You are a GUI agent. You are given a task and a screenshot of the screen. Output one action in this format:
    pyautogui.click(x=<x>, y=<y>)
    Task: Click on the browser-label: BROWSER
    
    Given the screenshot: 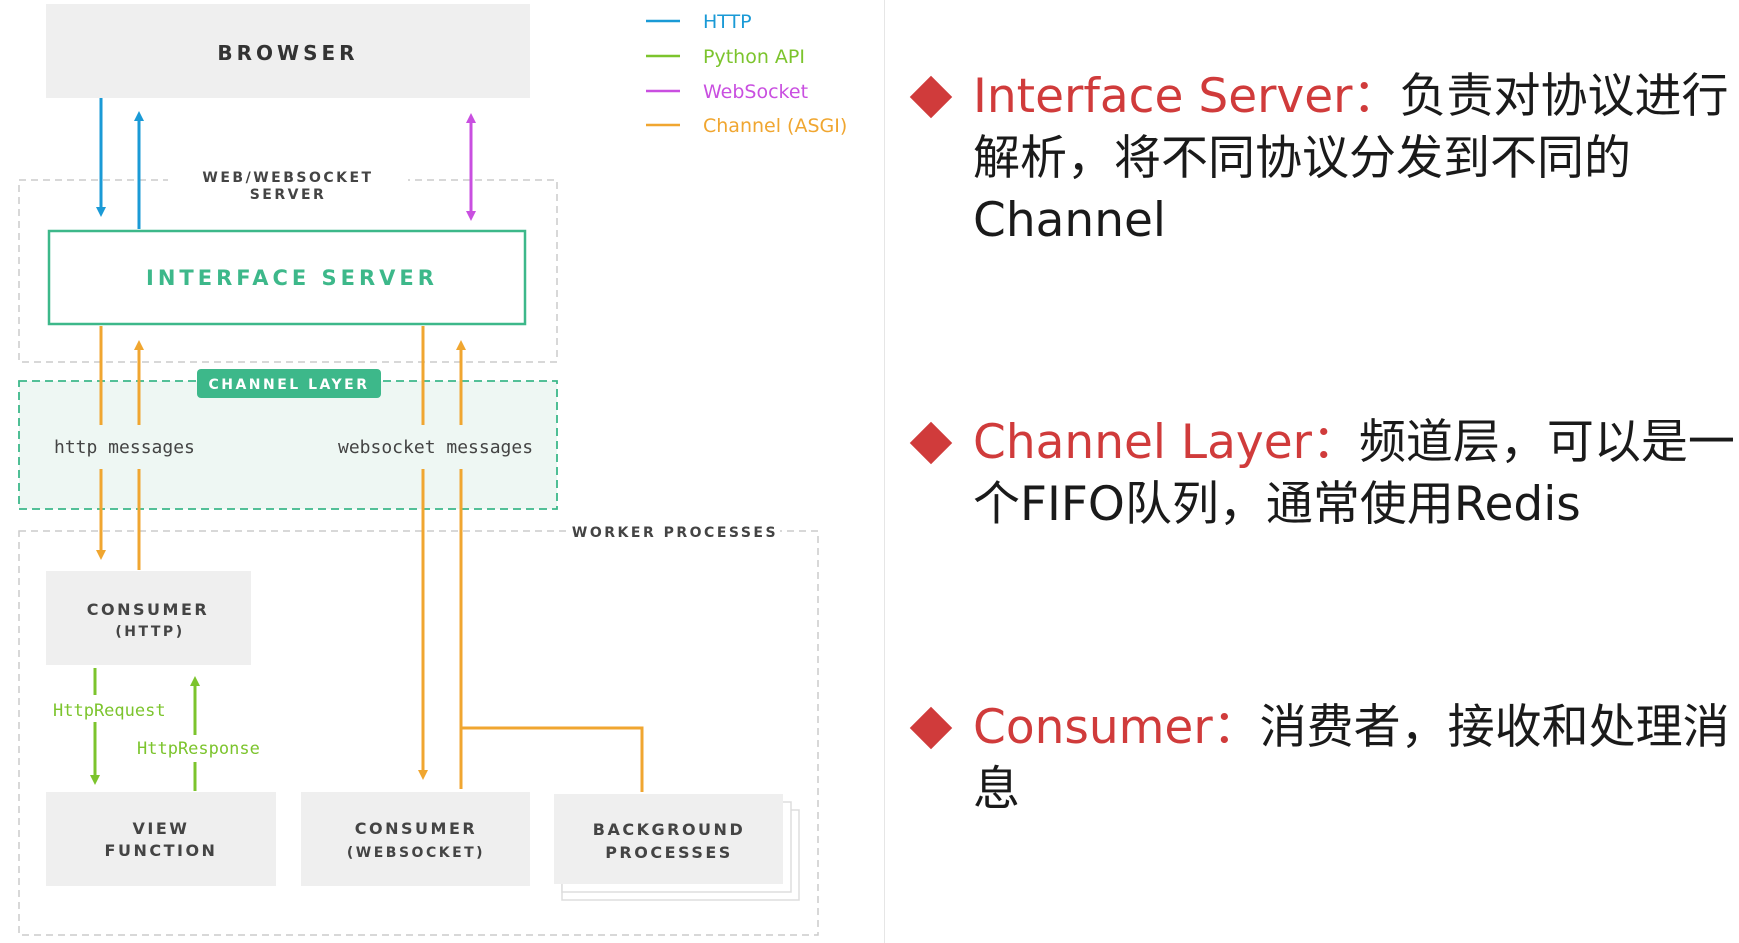 What is the action you would take?
    pyautogui.click(x=287, y=53)
    